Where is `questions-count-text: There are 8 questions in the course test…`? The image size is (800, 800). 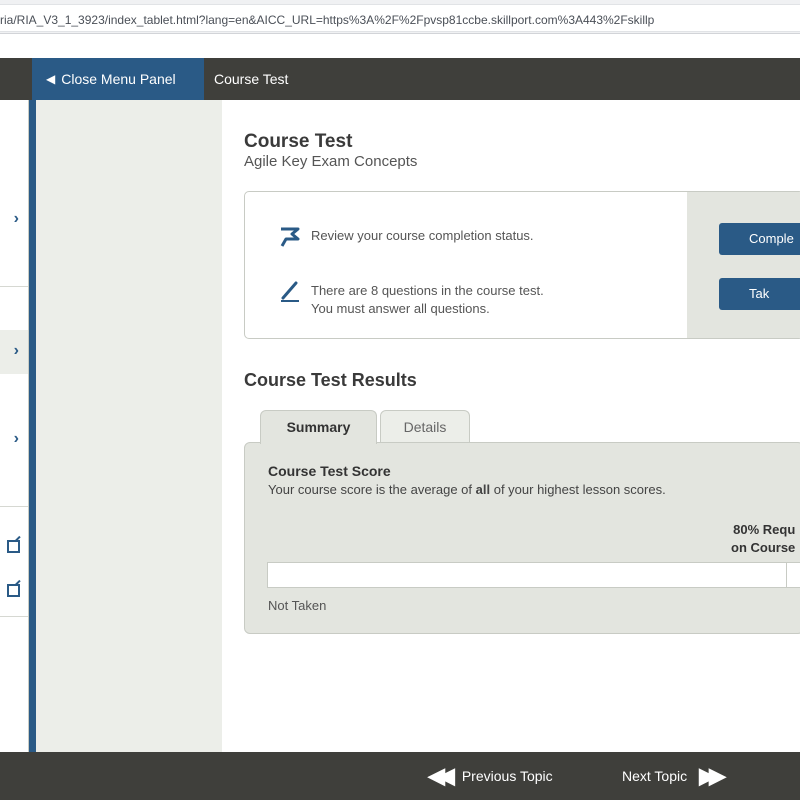 questions-count-text: There are 8 questions in the course test… is located at coordinates (427, 290).